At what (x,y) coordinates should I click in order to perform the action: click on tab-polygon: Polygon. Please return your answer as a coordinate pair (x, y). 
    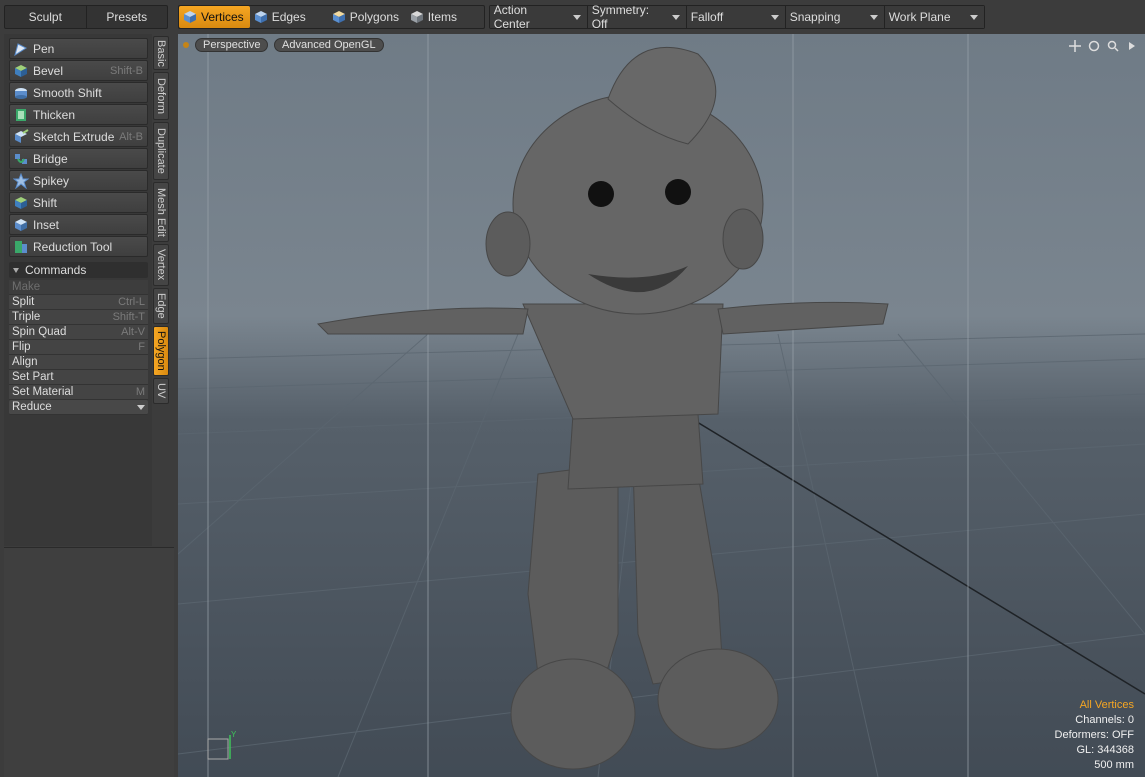
    Looking at the image, I should click on (161, 351).